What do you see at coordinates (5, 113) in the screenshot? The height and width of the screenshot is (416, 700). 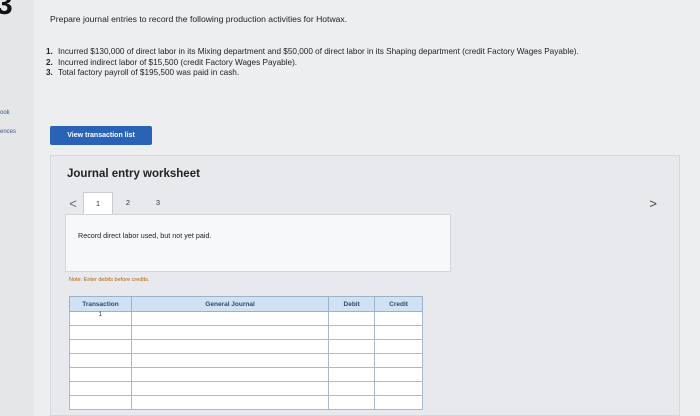 I see `sidebar-link-ebook: ook` at bounding box center [5, 113].